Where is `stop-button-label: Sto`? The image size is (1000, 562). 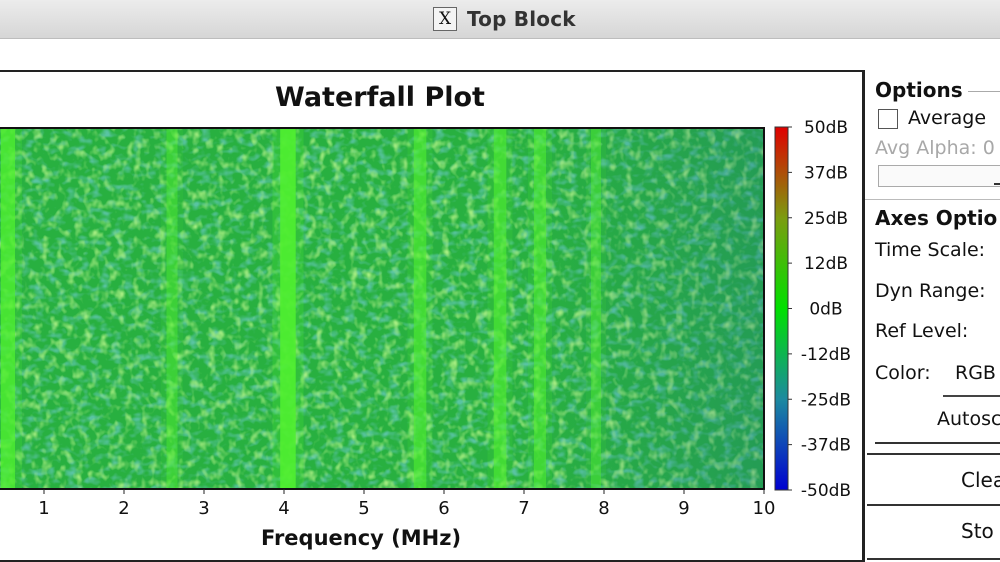 stop-button-label: Sto is located at coordinates (977, 531).